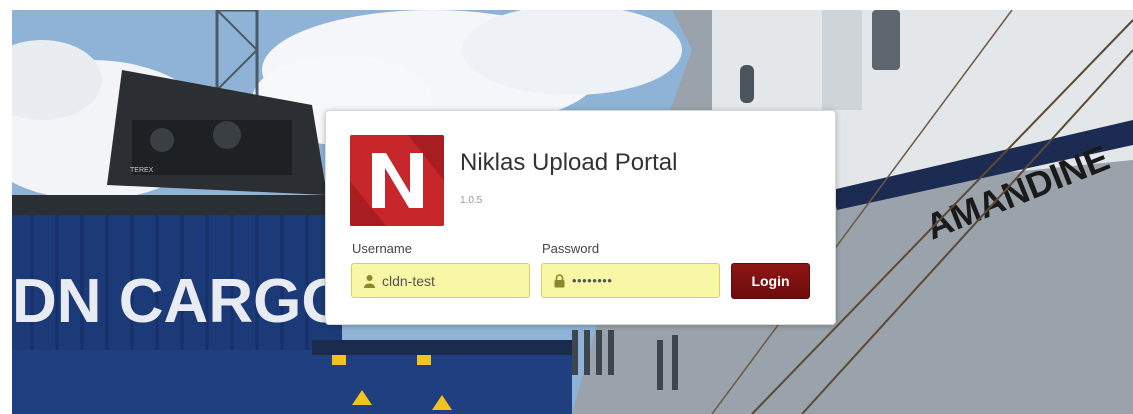 Image resolution: width=1133 pixels, height=414 pixels. I want to click on container-logo-text: DN CARGO, so click(181, 301).